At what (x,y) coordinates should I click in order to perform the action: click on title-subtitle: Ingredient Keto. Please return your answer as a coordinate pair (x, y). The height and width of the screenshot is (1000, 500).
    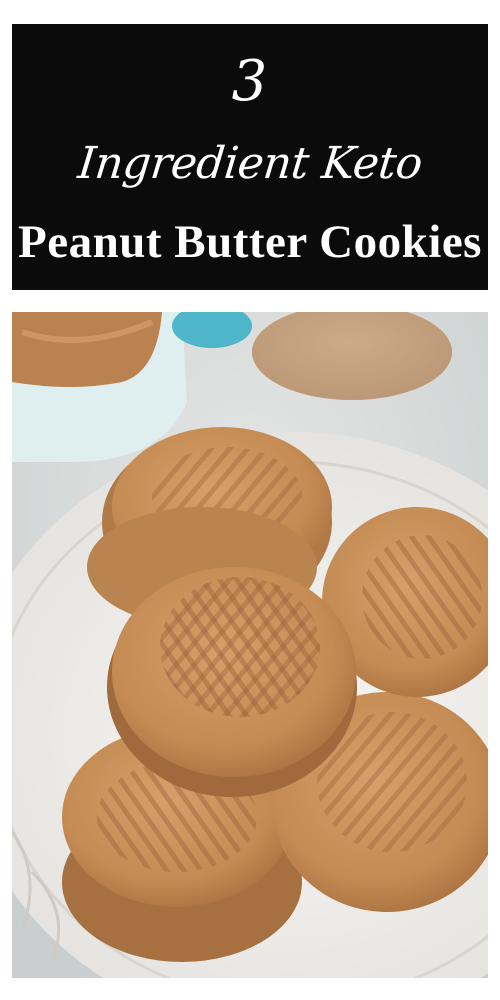
    Looking at the image, I should click on (250, 163).